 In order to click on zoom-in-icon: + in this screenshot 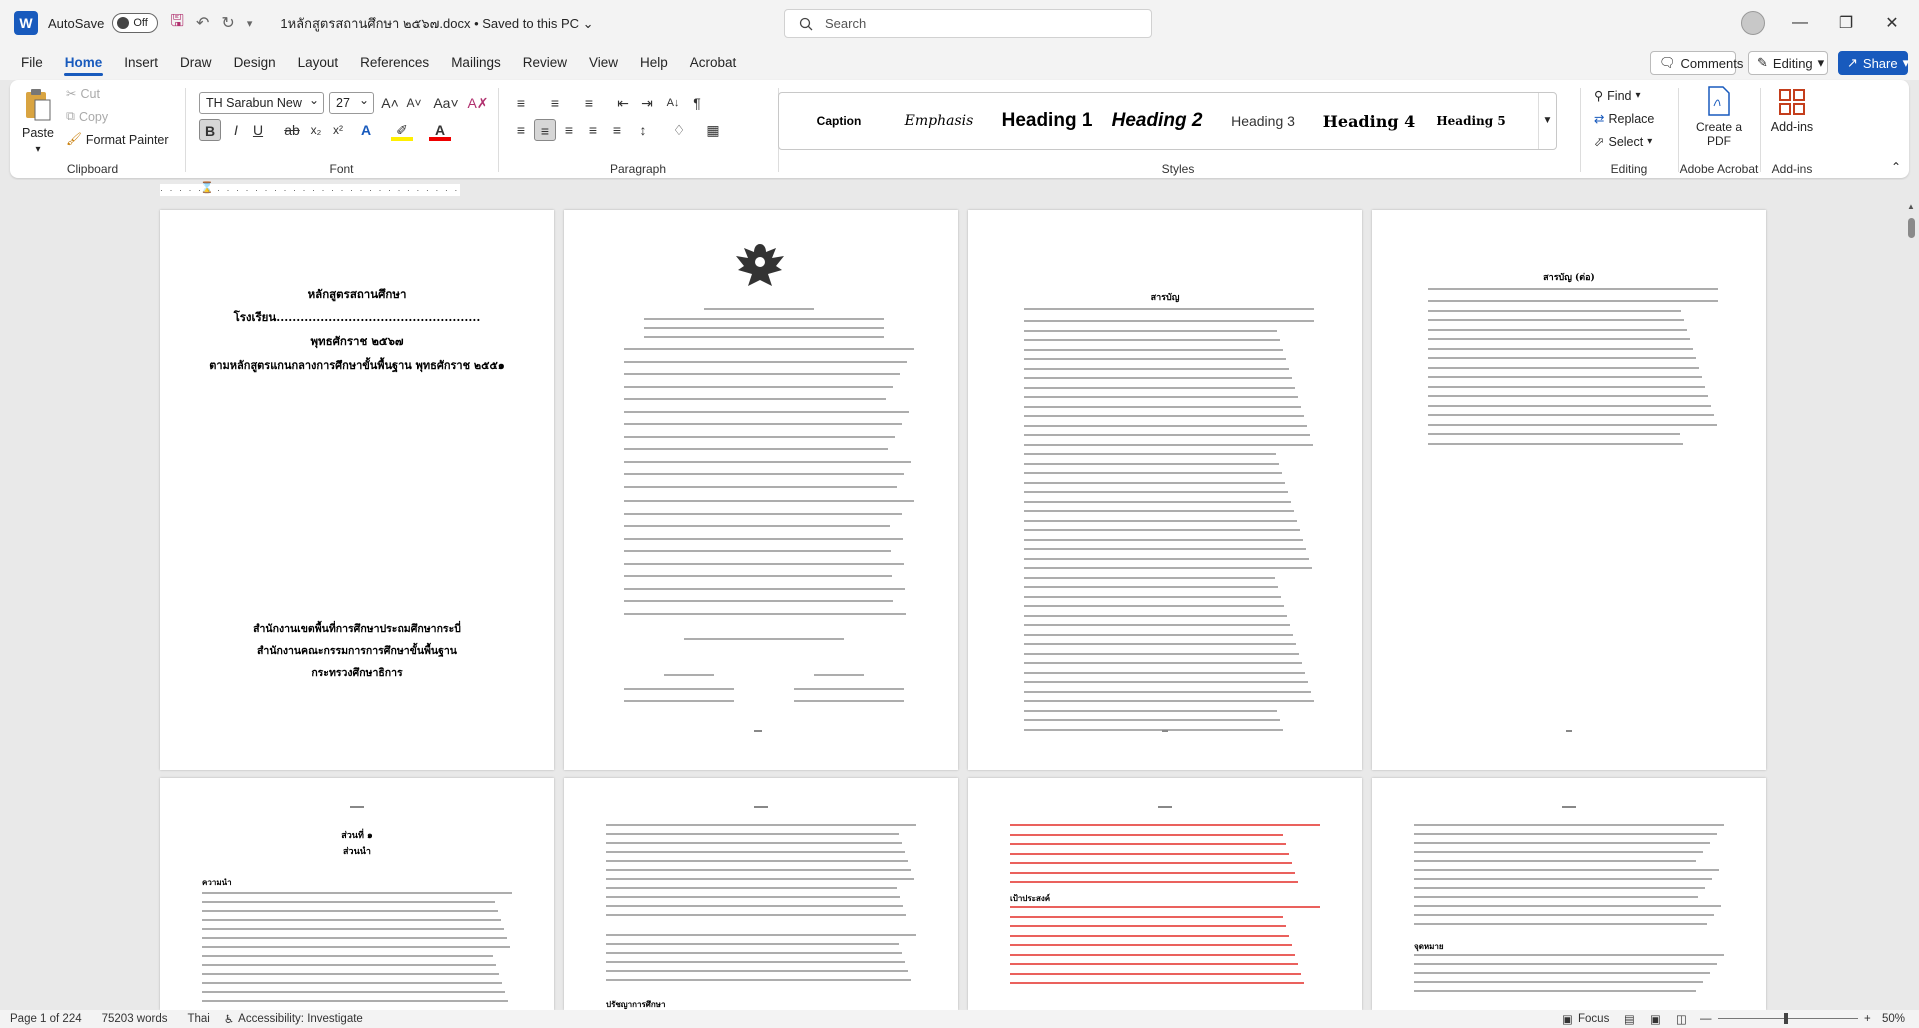, I will do `click(1867, 1019)`.